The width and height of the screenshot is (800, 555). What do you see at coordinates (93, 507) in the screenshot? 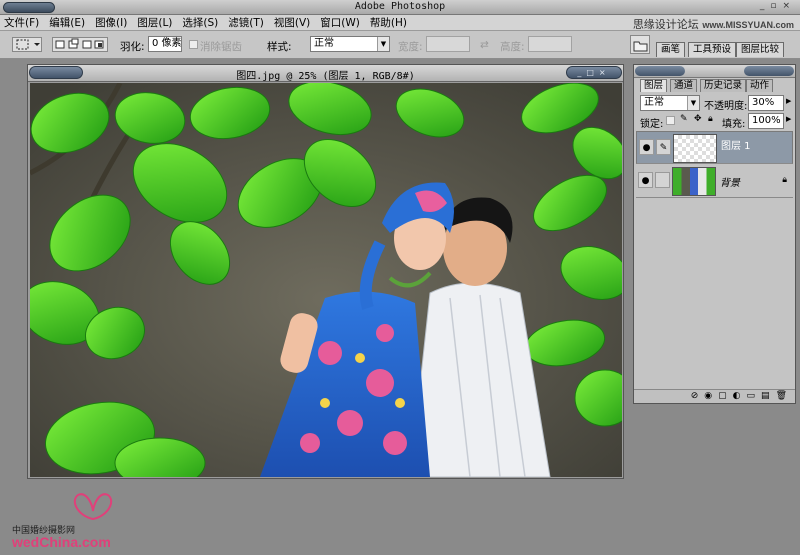
I see `butterfly-logo-icon` at bounding box center [93, 507].